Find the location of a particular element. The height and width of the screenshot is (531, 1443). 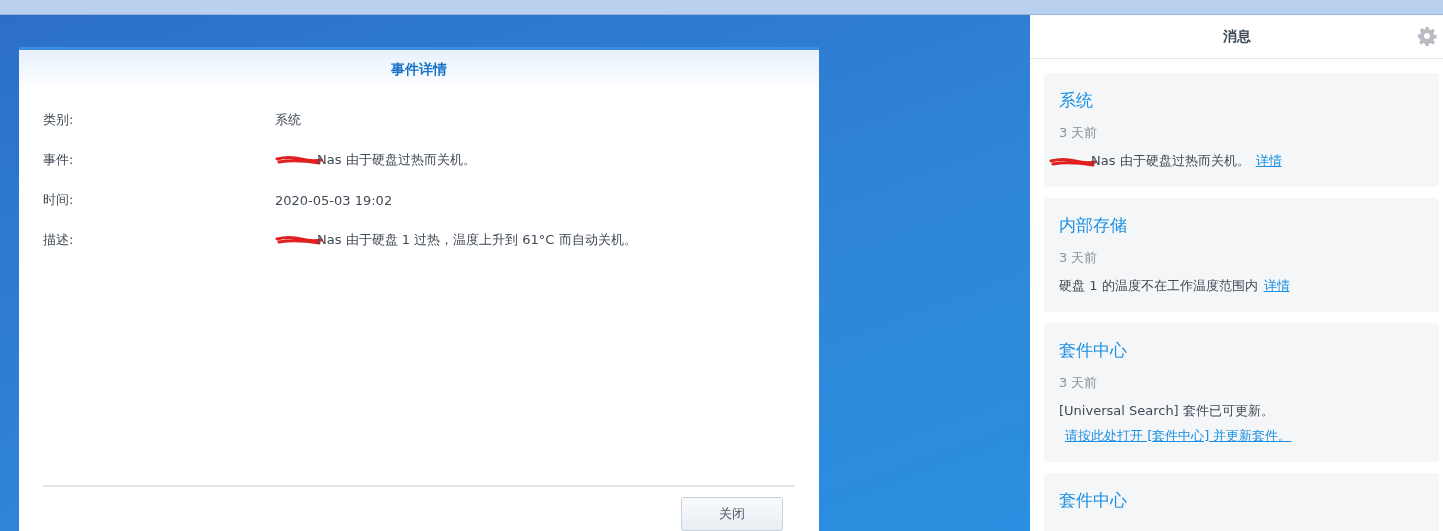

close-button: 关闭 is located at coordinates (732, 514).